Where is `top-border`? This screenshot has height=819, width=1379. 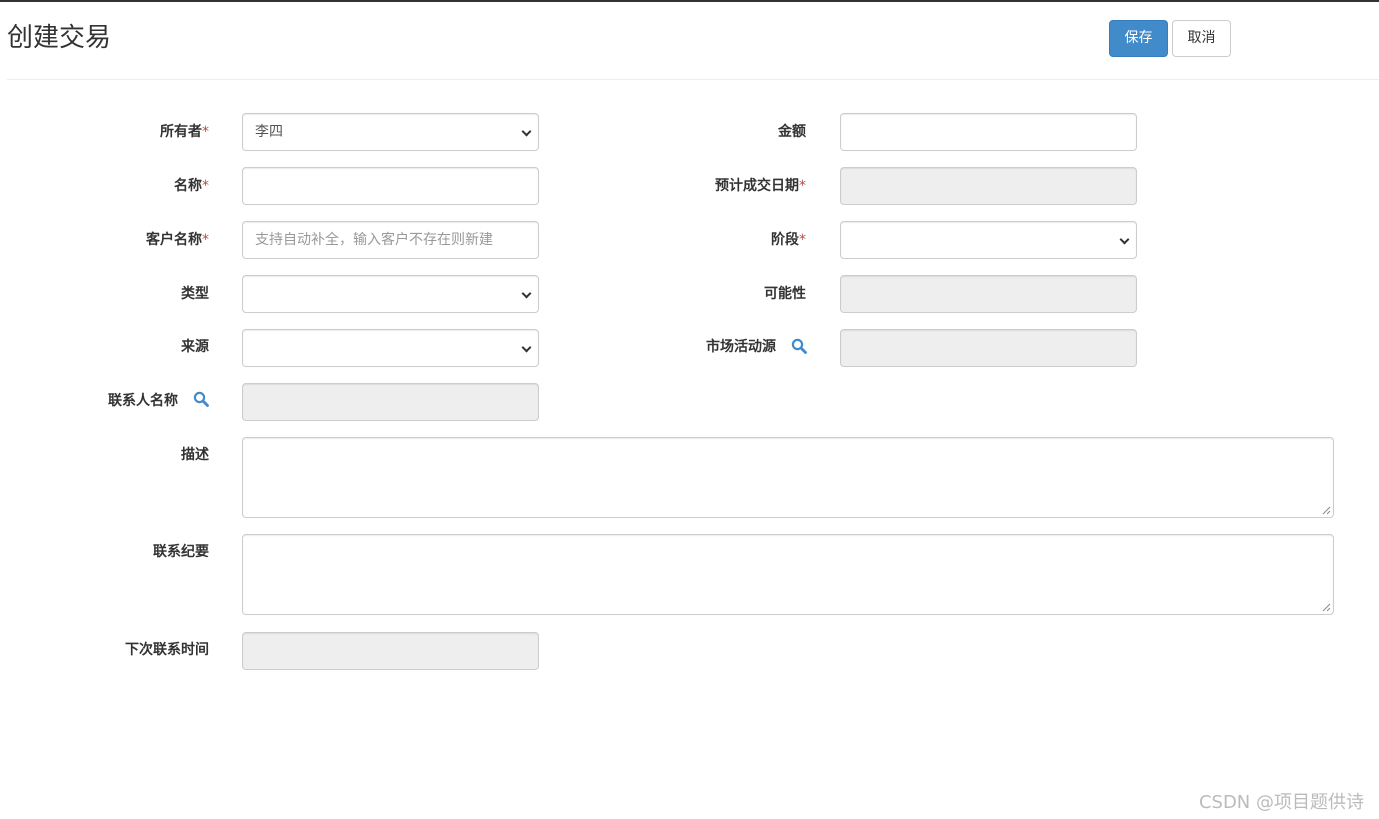
top-border is located at coordinates (689, 1).